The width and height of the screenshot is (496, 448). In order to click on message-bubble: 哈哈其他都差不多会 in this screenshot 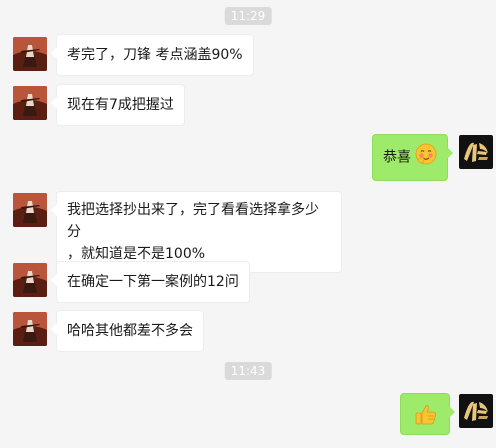, I will do `click(127, 331)`.